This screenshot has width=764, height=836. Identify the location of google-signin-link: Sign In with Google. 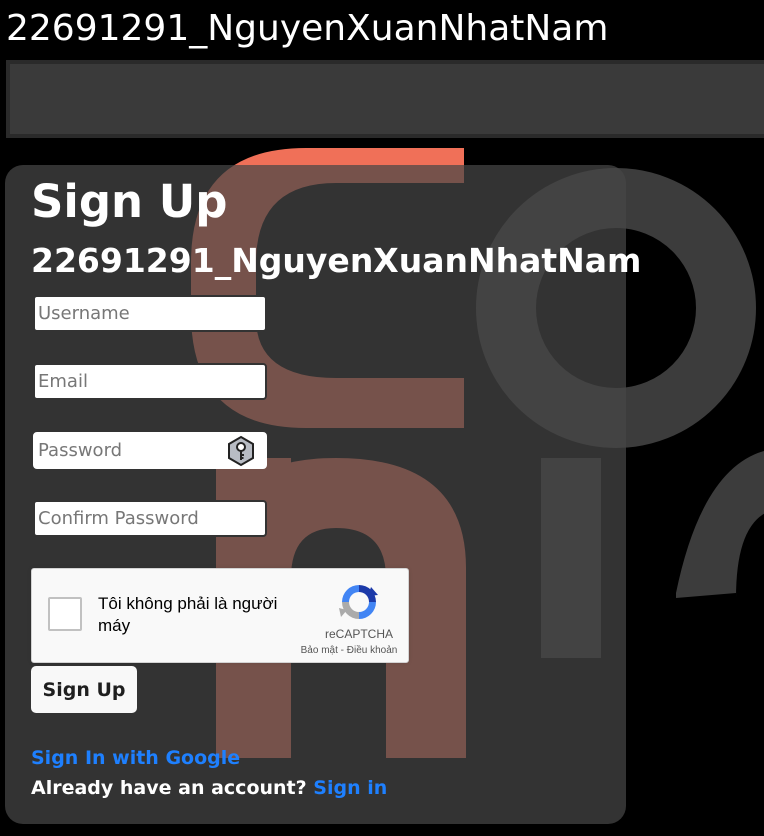
(135, 758).